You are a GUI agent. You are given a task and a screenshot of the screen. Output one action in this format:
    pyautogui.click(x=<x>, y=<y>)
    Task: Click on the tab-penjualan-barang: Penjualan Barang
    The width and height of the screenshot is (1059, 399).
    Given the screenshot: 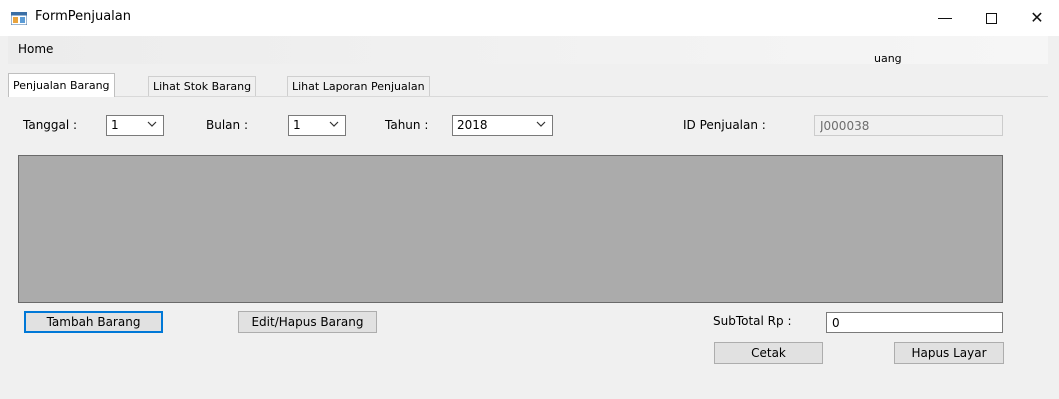 What is the action you would take?
    pyautogui.click(x=61, y=85)
    